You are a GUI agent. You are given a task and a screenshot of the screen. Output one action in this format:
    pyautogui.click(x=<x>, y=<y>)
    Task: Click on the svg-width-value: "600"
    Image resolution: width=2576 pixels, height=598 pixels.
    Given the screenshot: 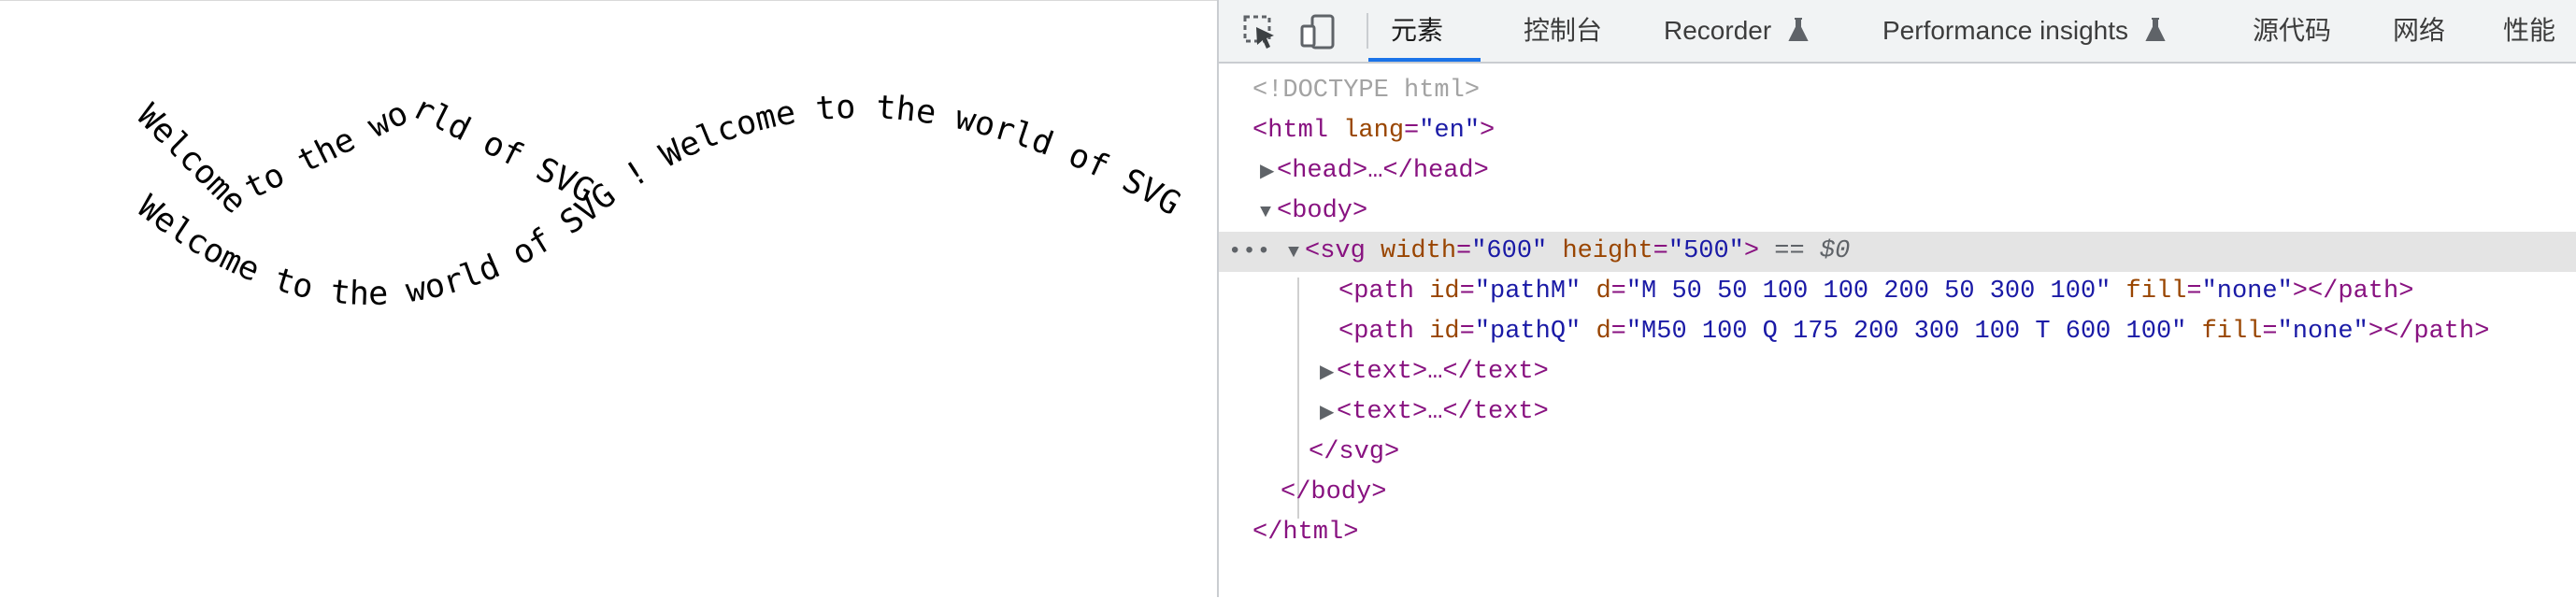 What is the action you would take?
    pyautogui.click(x=1509, y=251)
    